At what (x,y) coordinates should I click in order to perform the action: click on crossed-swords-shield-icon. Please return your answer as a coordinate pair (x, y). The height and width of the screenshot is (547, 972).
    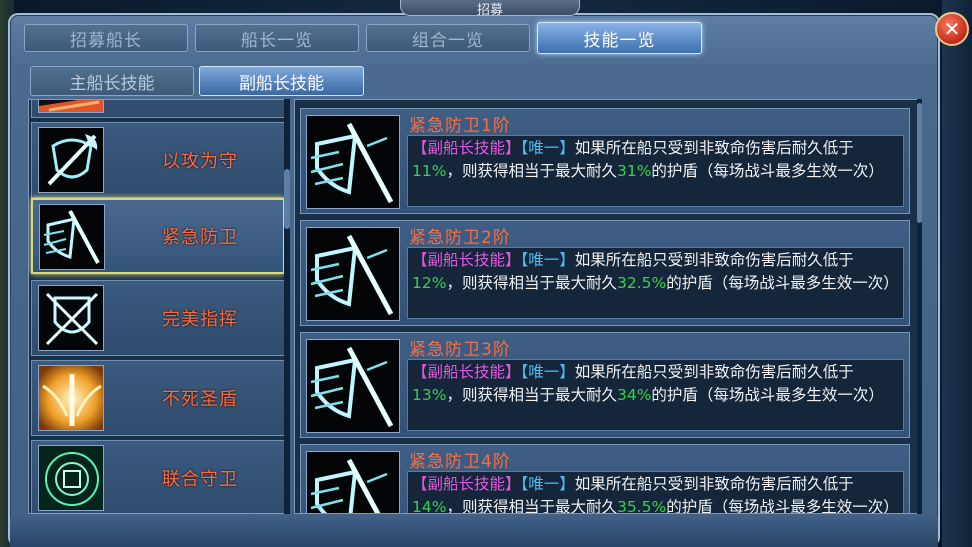
    Looking at the image, I should click on (71, 318).